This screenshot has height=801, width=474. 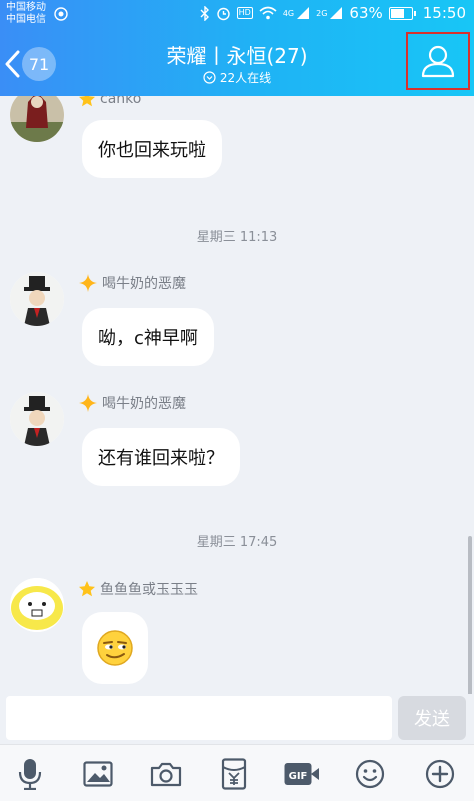 I want to click on hd-icon: HD, so click(x=244, y=13).